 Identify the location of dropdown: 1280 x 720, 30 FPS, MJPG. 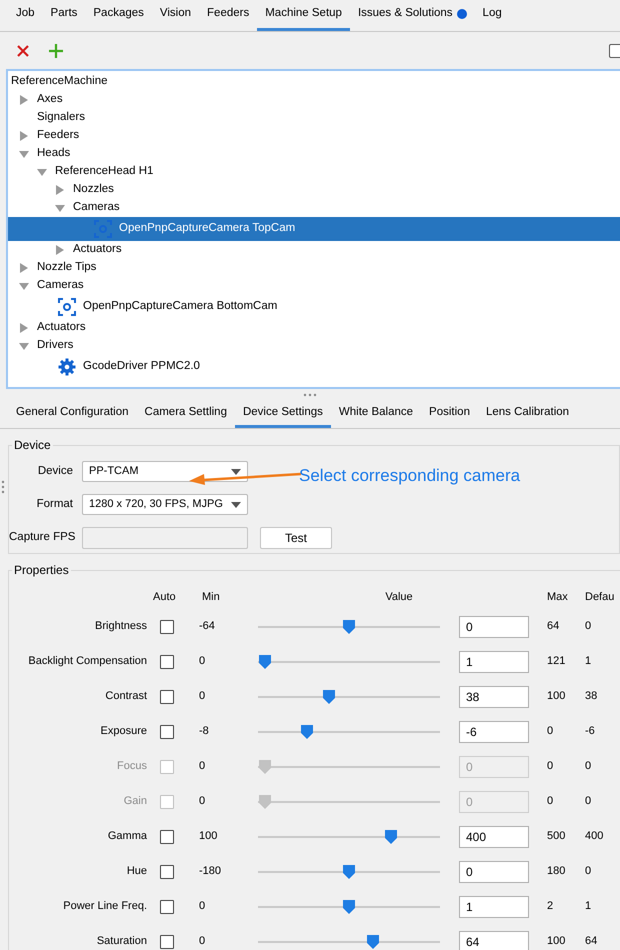
(165, 504).